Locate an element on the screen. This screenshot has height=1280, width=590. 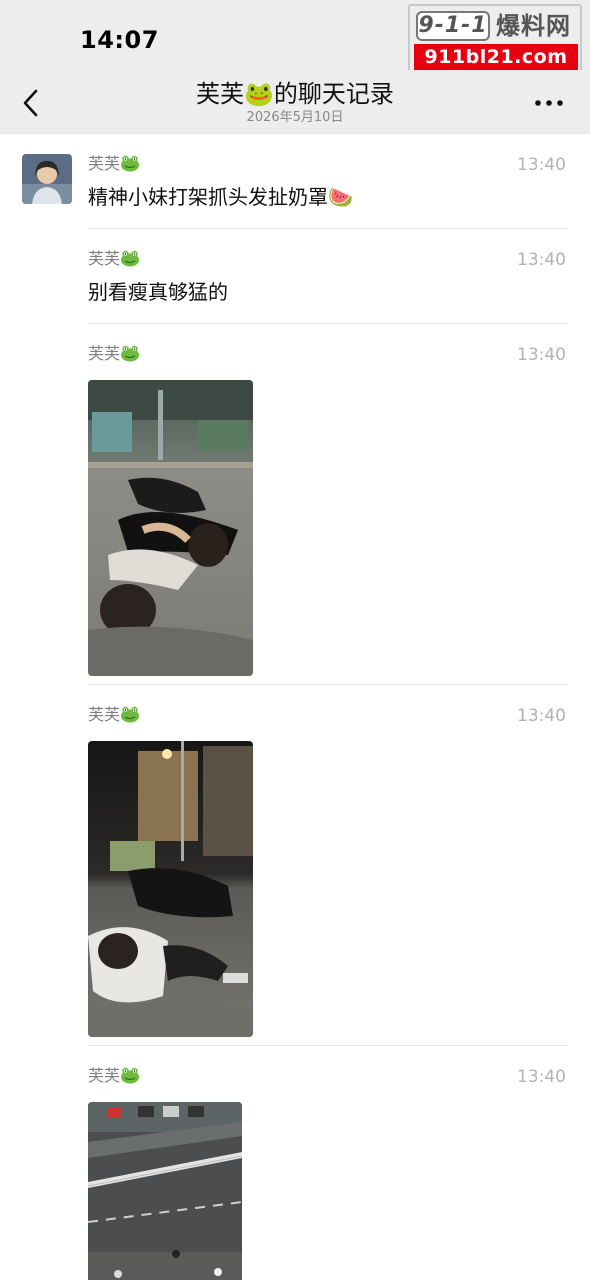
watermark-logo: 9-1-1 爆料网 911bl21.com is located at coordinates (495, 39).